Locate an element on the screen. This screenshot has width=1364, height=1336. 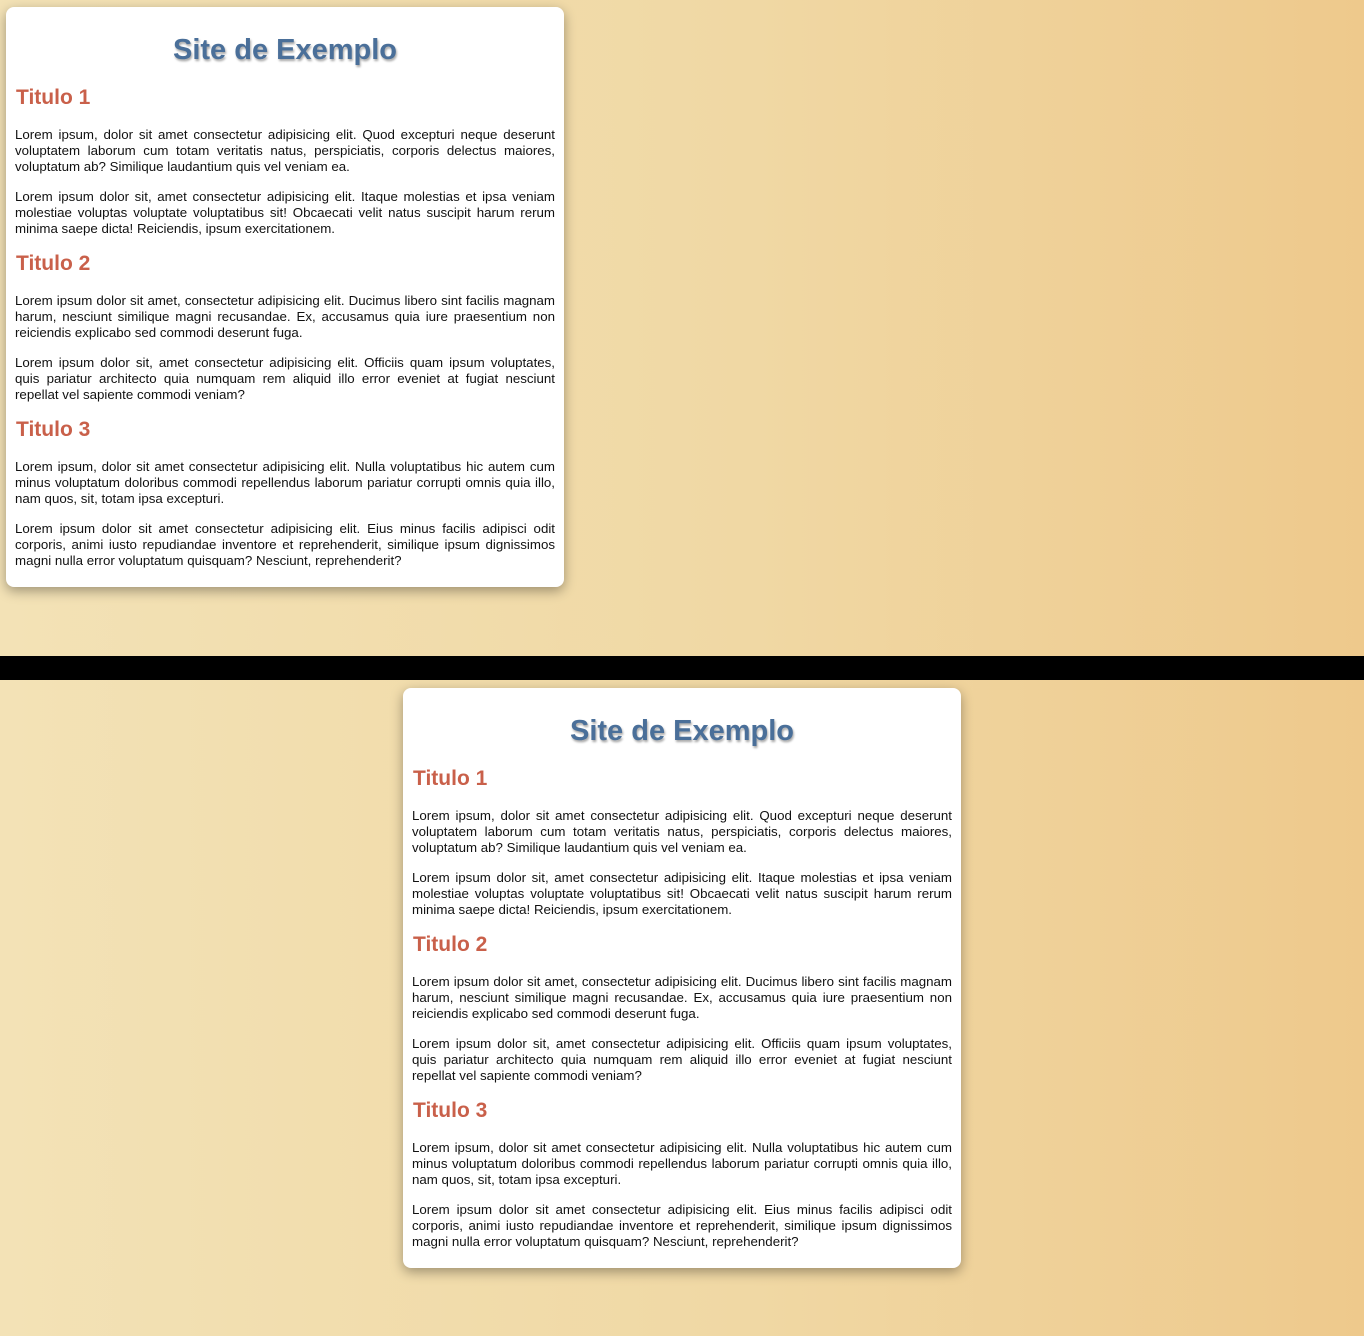
screenshot-divider is located at coordinates (682, 668).